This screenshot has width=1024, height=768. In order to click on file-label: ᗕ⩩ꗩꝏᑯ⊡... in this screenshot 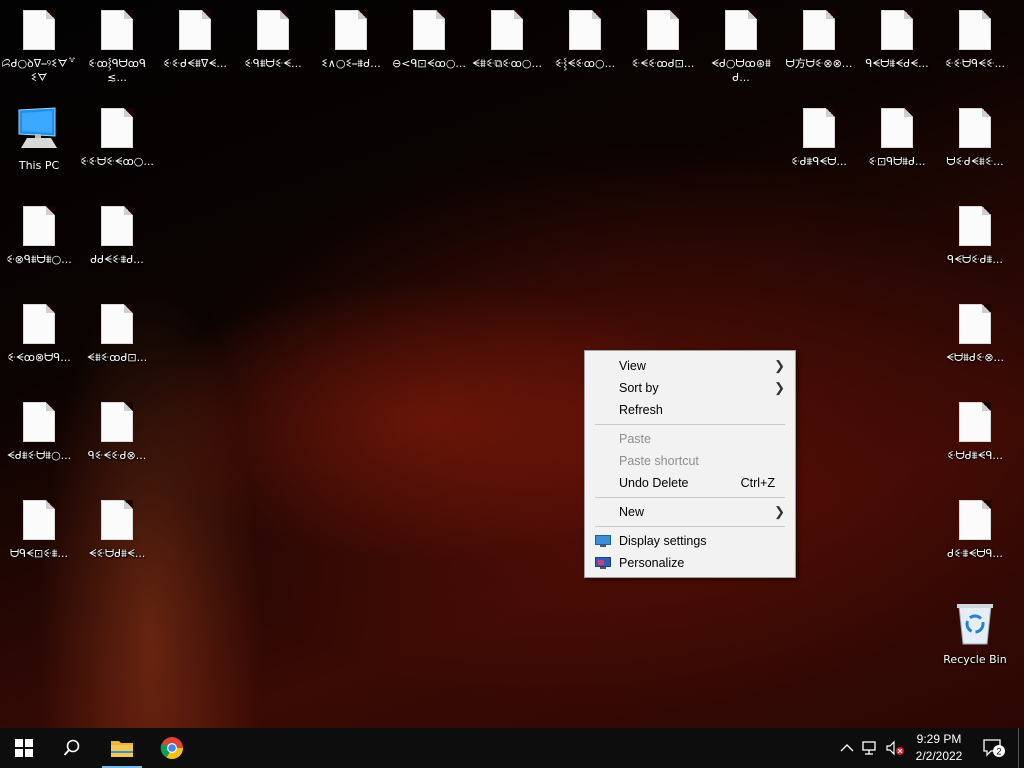, I will do `click(117, 357)`.